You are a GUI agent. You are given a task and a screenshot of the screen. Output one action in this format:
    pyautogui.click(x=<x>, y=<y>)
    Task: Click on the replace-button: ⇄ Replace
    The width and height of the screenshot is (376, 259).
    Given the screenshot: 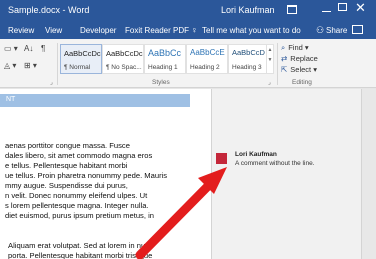 What is the action you would take?
    pyautogui.click(x=299, y=58)
    